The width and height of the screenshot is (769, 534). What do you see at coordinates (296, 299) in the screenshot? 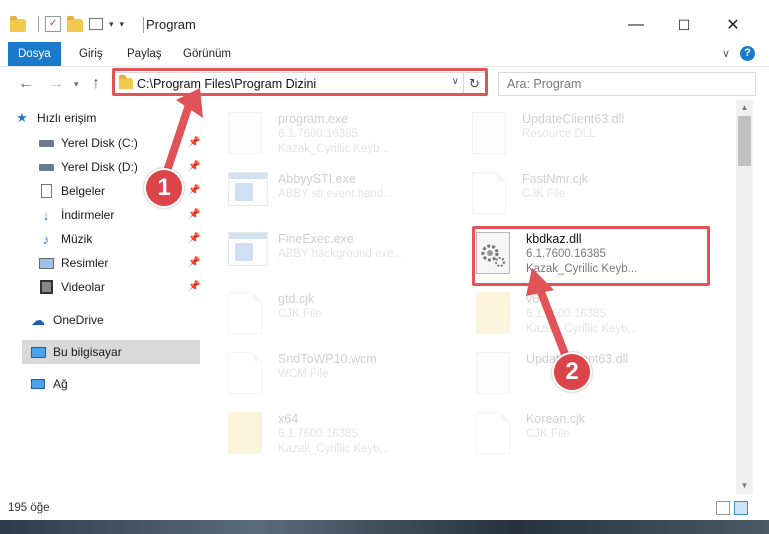
I see `file-name: gtd.cjk` at bounding box center [296, 299].